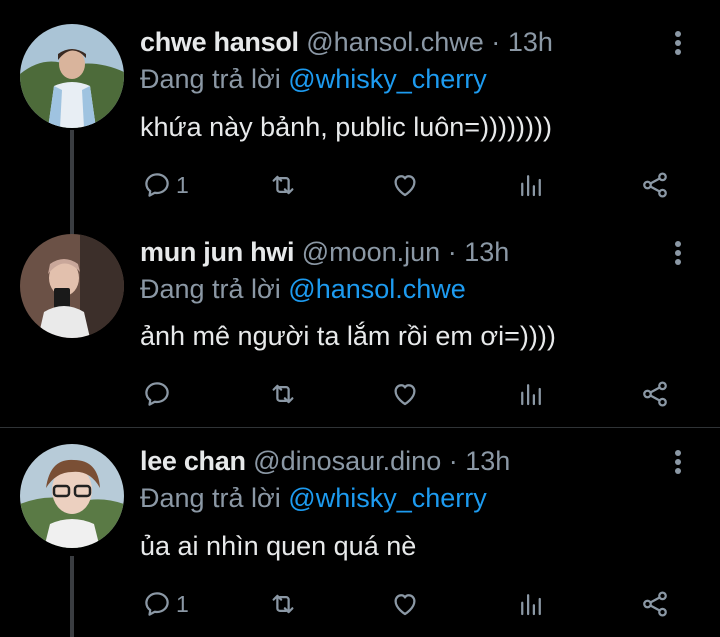 The height and width of the screenshot is (637, 720). I want to click on handle: @dinosaur.dino, so click(347, 461).